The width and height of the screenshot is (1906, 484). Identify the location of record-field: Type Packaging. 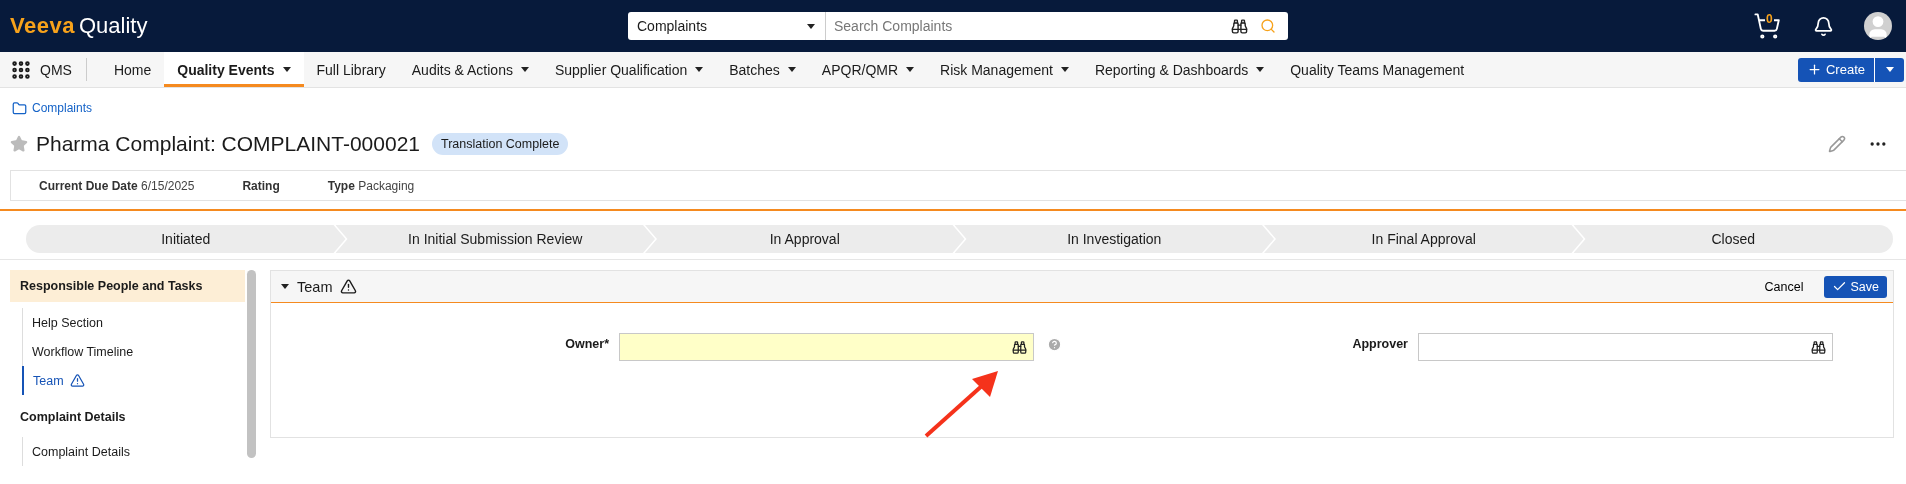
(371, 185).